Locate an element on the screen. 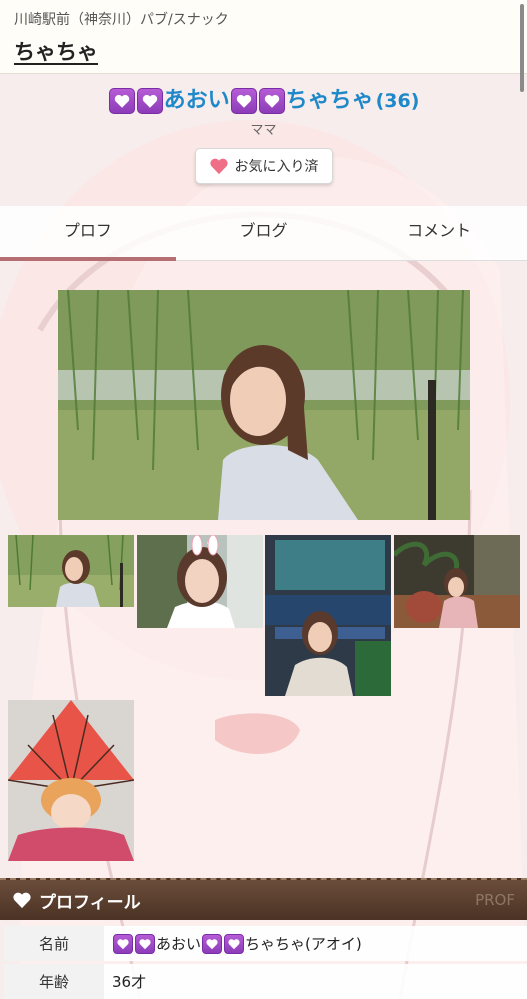 The height and width of the screenshot is (999, 527). cast-name-part1: あおい is located at coordinates (196, 100).